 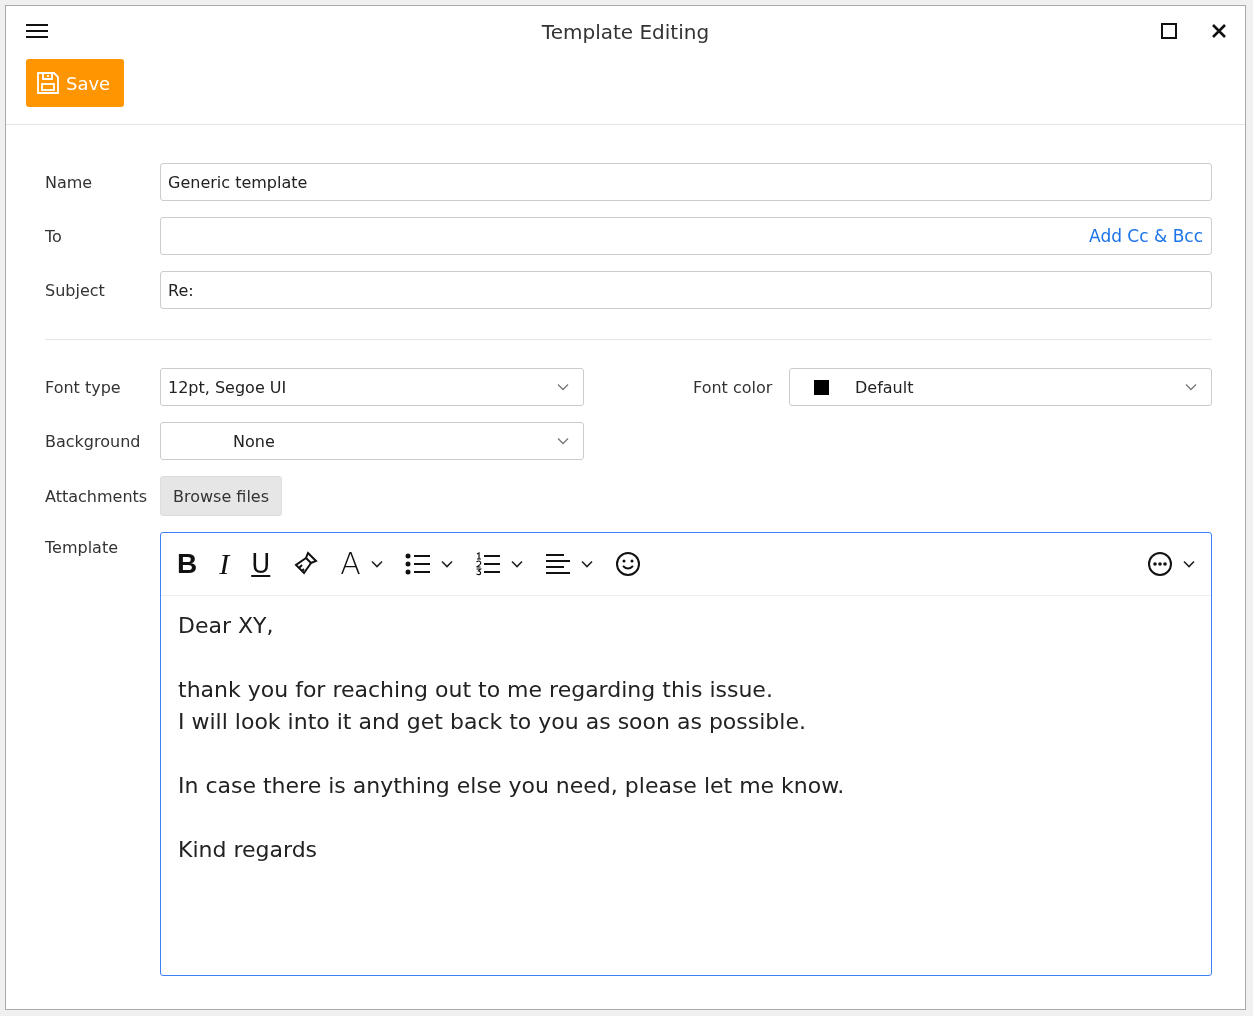 What do you see at coordinates (557, 564) in the screenshot?
I see `align-left-icon` at bounding box center [557, 564].